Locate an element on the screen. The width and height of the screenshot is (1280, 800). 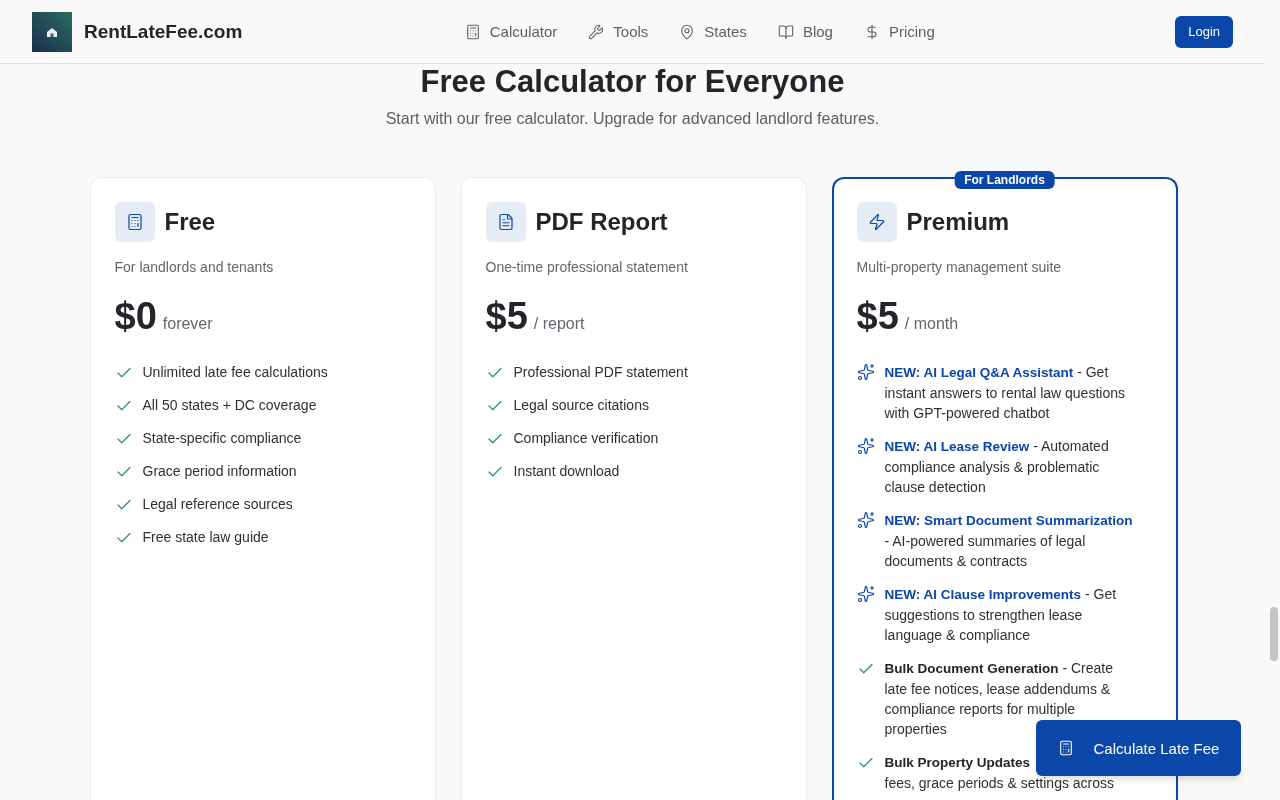
nav-link: Calculator is located at coordinates (511, 31).